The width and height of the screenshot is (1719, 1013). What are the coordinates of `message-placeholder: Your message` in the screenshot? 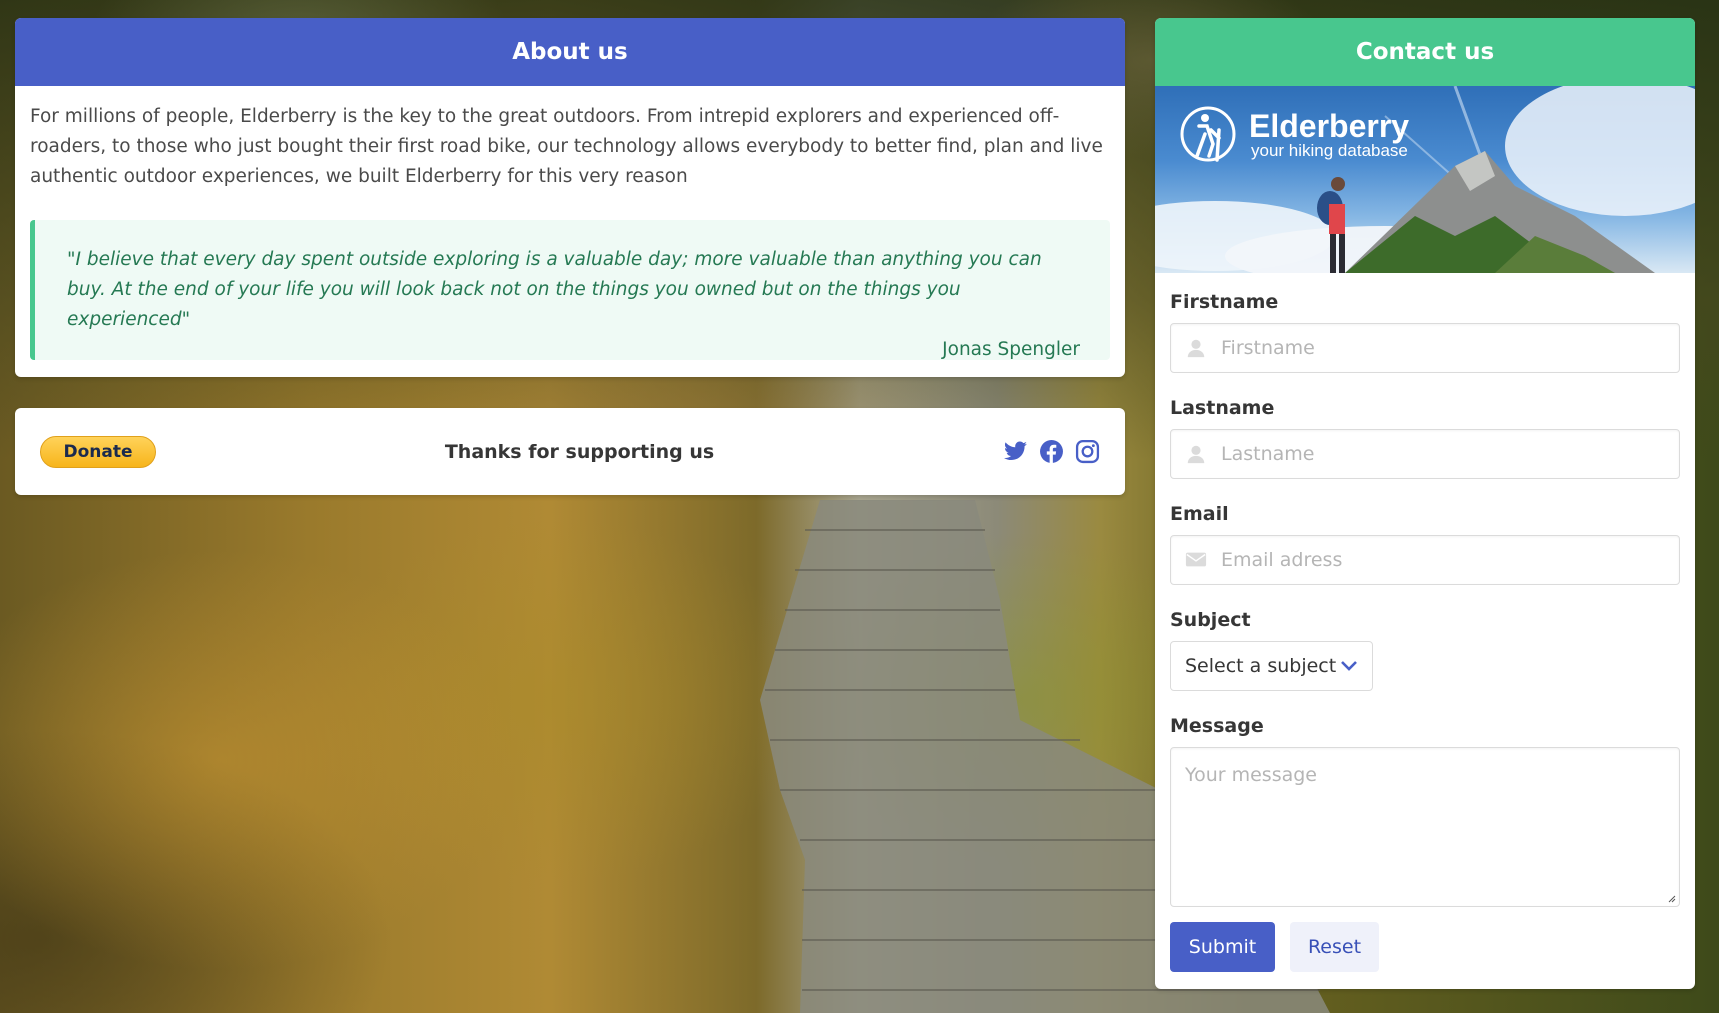 It's located at (1251, 775).